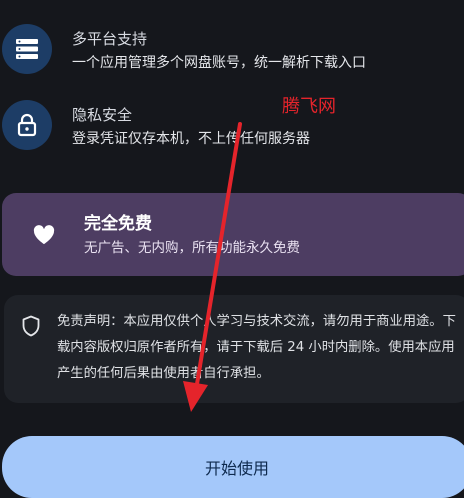  Describe the element at coordinates (118, 224) in the screenshot. I see `free-card-title: 完全免费` at that location.